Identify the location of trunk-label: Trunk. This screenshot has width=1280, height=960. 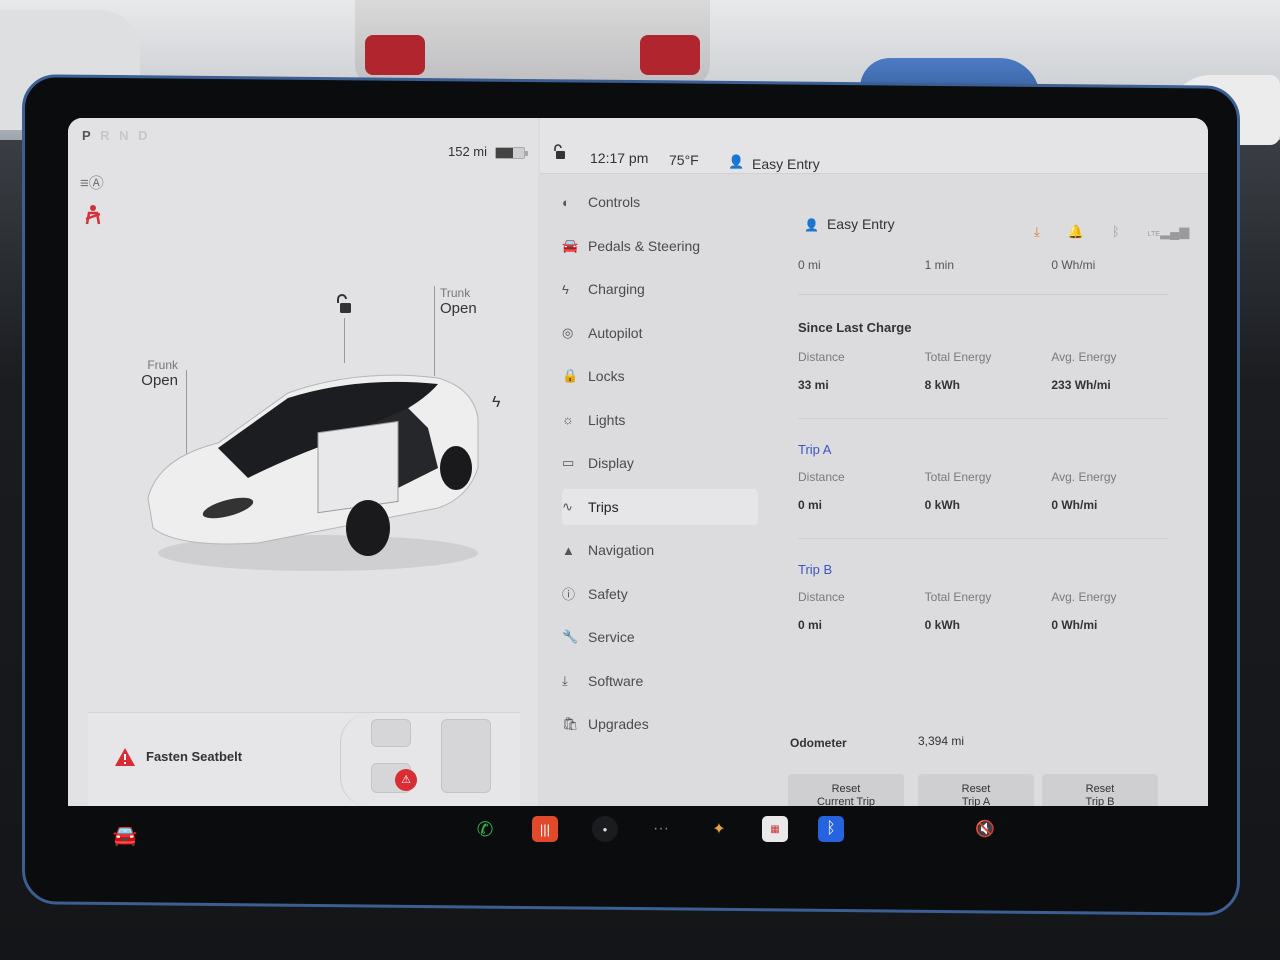
(455, 293).